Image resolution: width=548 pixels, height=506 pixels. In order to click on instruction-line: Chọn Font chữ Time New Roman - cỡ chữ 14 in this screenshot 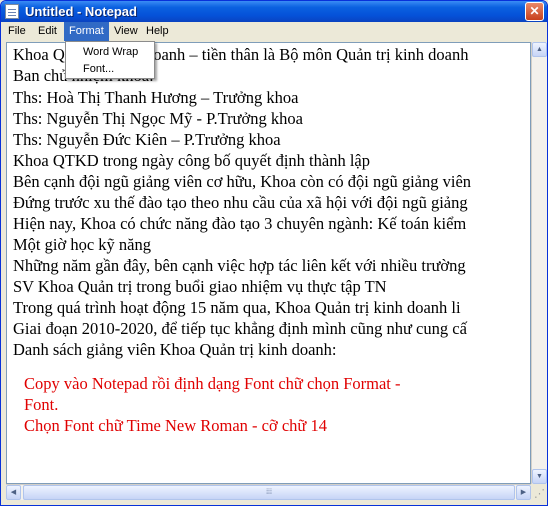, I will do `click(175, 425)`.